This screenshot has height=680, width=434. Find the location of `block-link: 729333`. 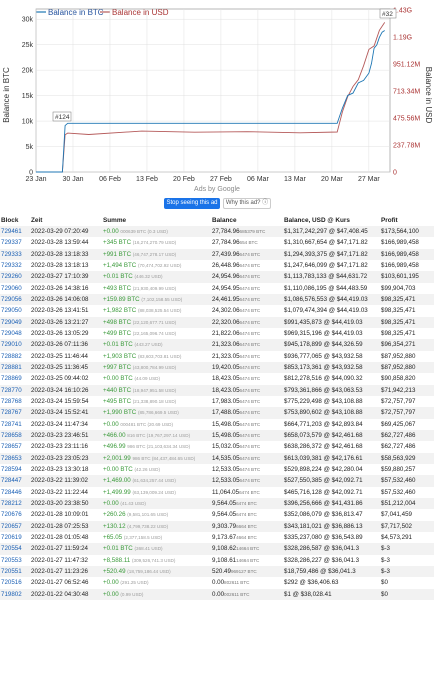

block-link: 729333 is located at coordinates (15, 254).